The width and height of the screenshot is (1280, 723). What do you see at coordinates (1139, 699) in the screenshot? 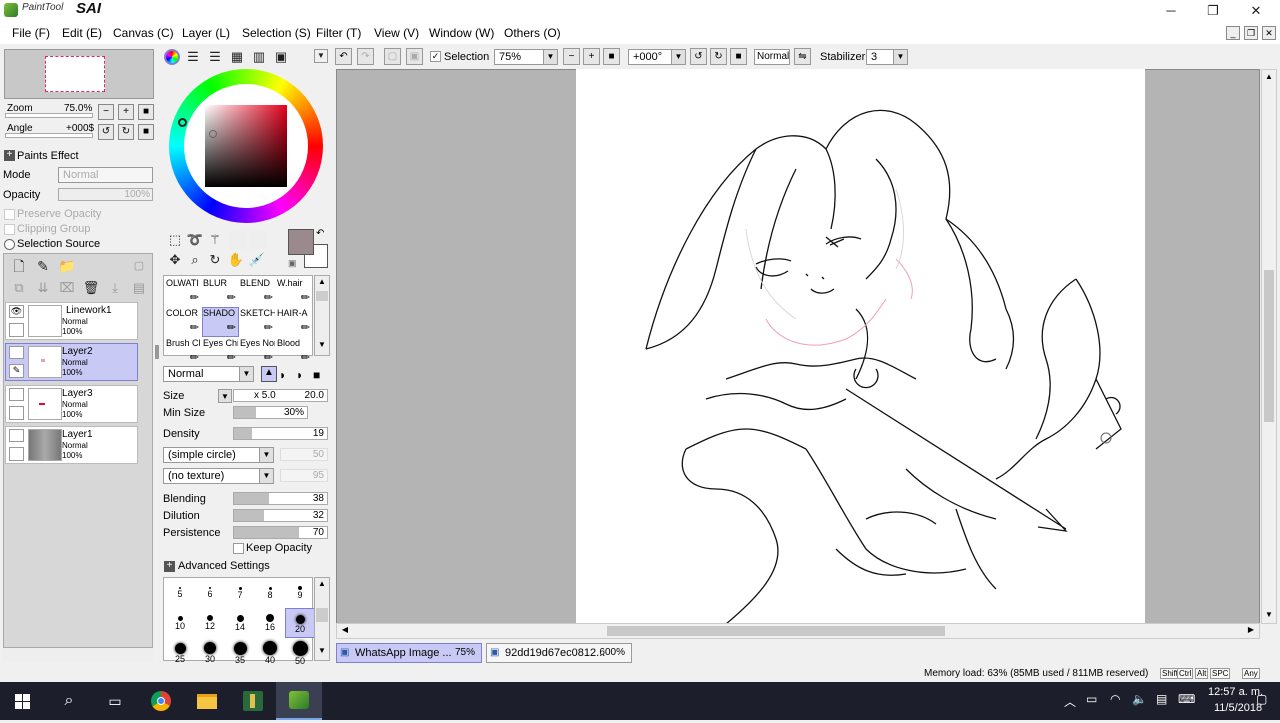
I see `volume-icon: 🔈` at bounding box center [1139, 699].